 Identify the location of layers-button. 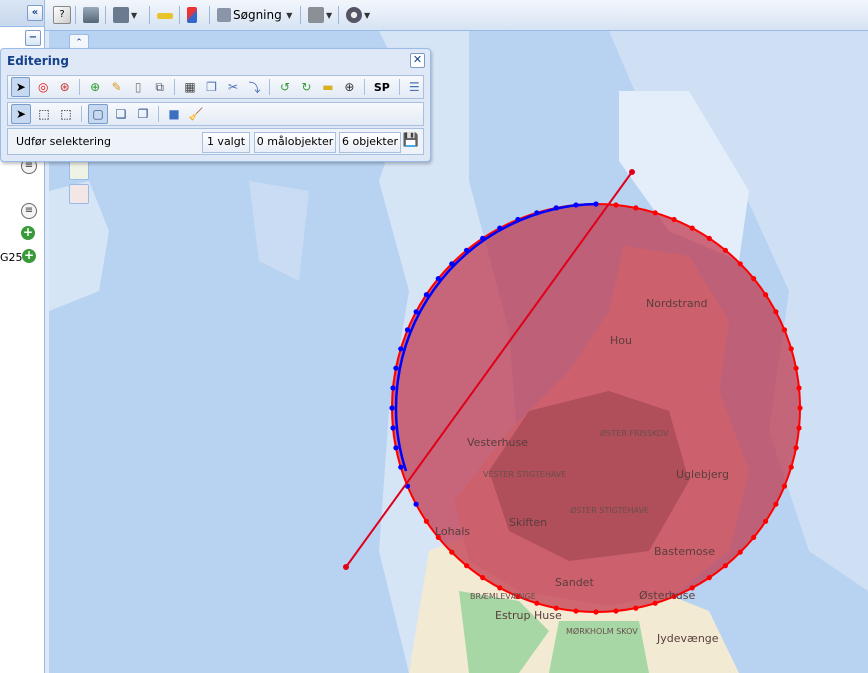
(91, 15).